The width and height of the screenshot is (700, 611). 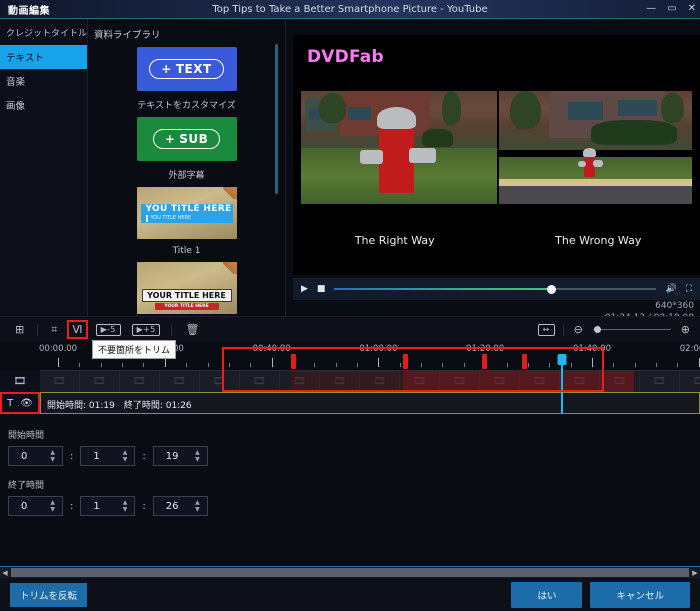 I want to click on back-5-button: ▶-5, so click(x=108, y=329).